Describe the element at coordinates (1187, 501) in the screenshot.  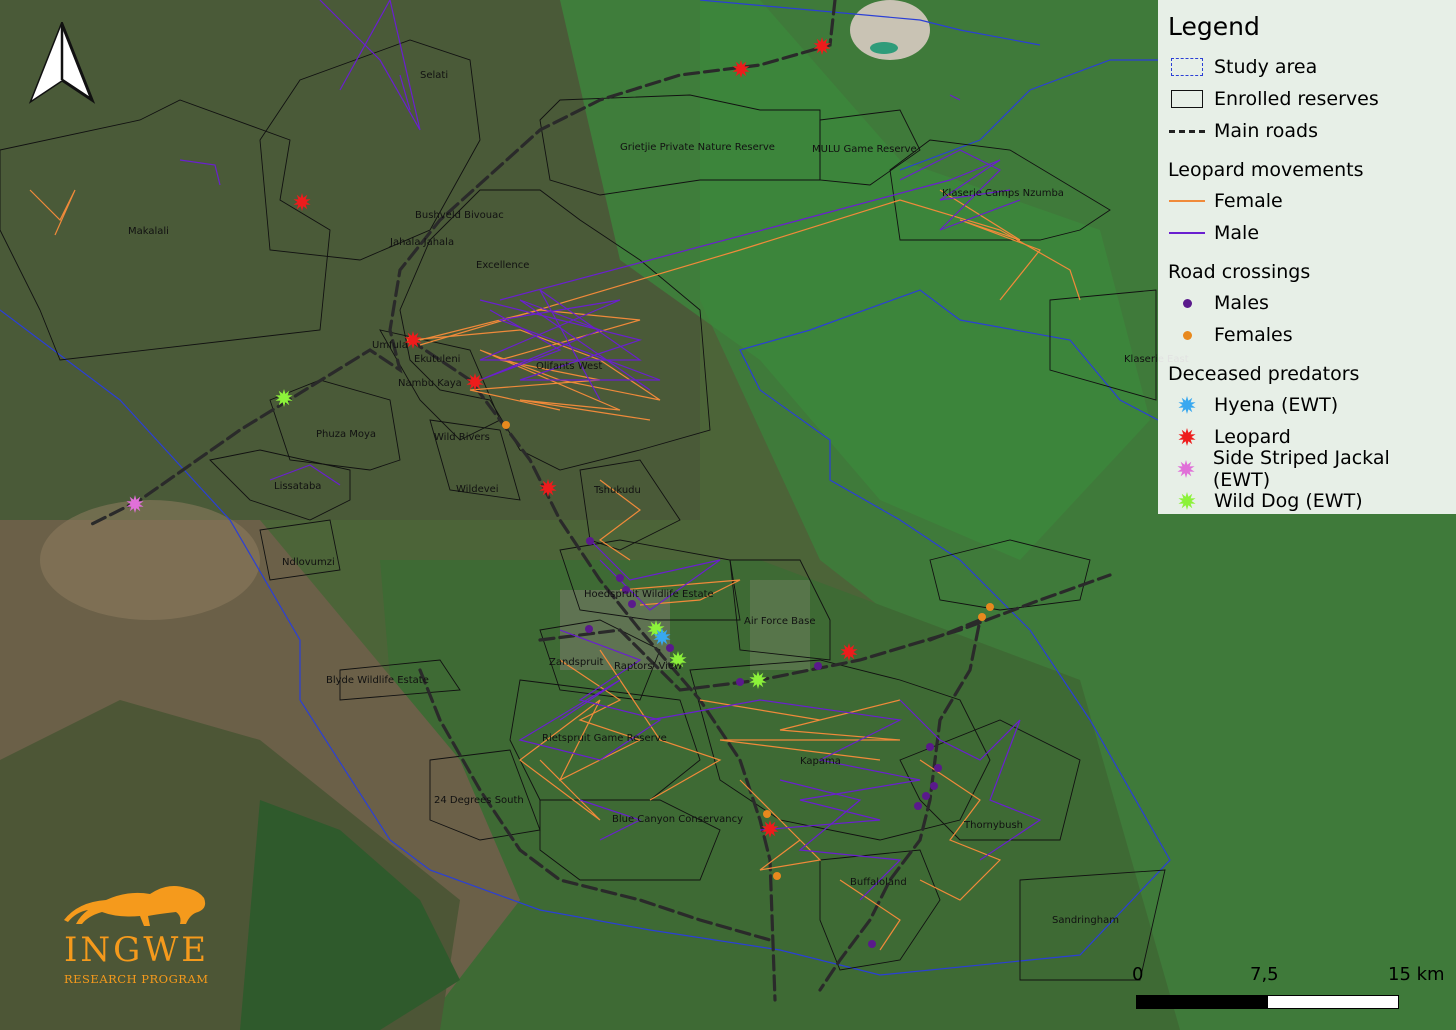
I see `wild-dog-star-icon` at that location.